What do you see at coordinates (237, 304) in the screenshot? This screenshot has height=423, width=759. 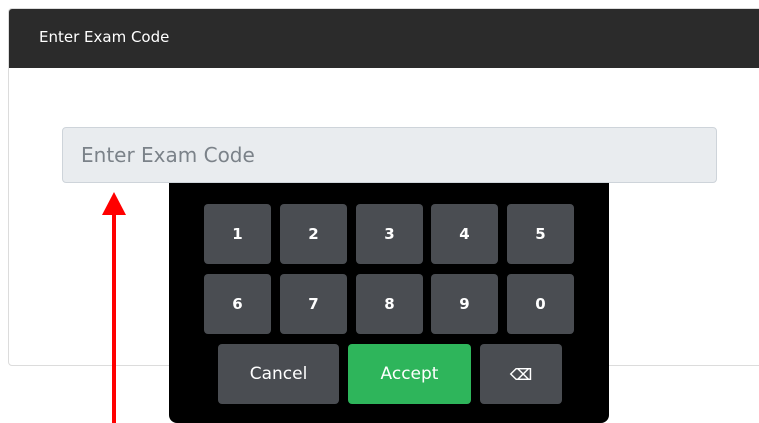 I see `key-6: 6` at bounding box center [237, 304].